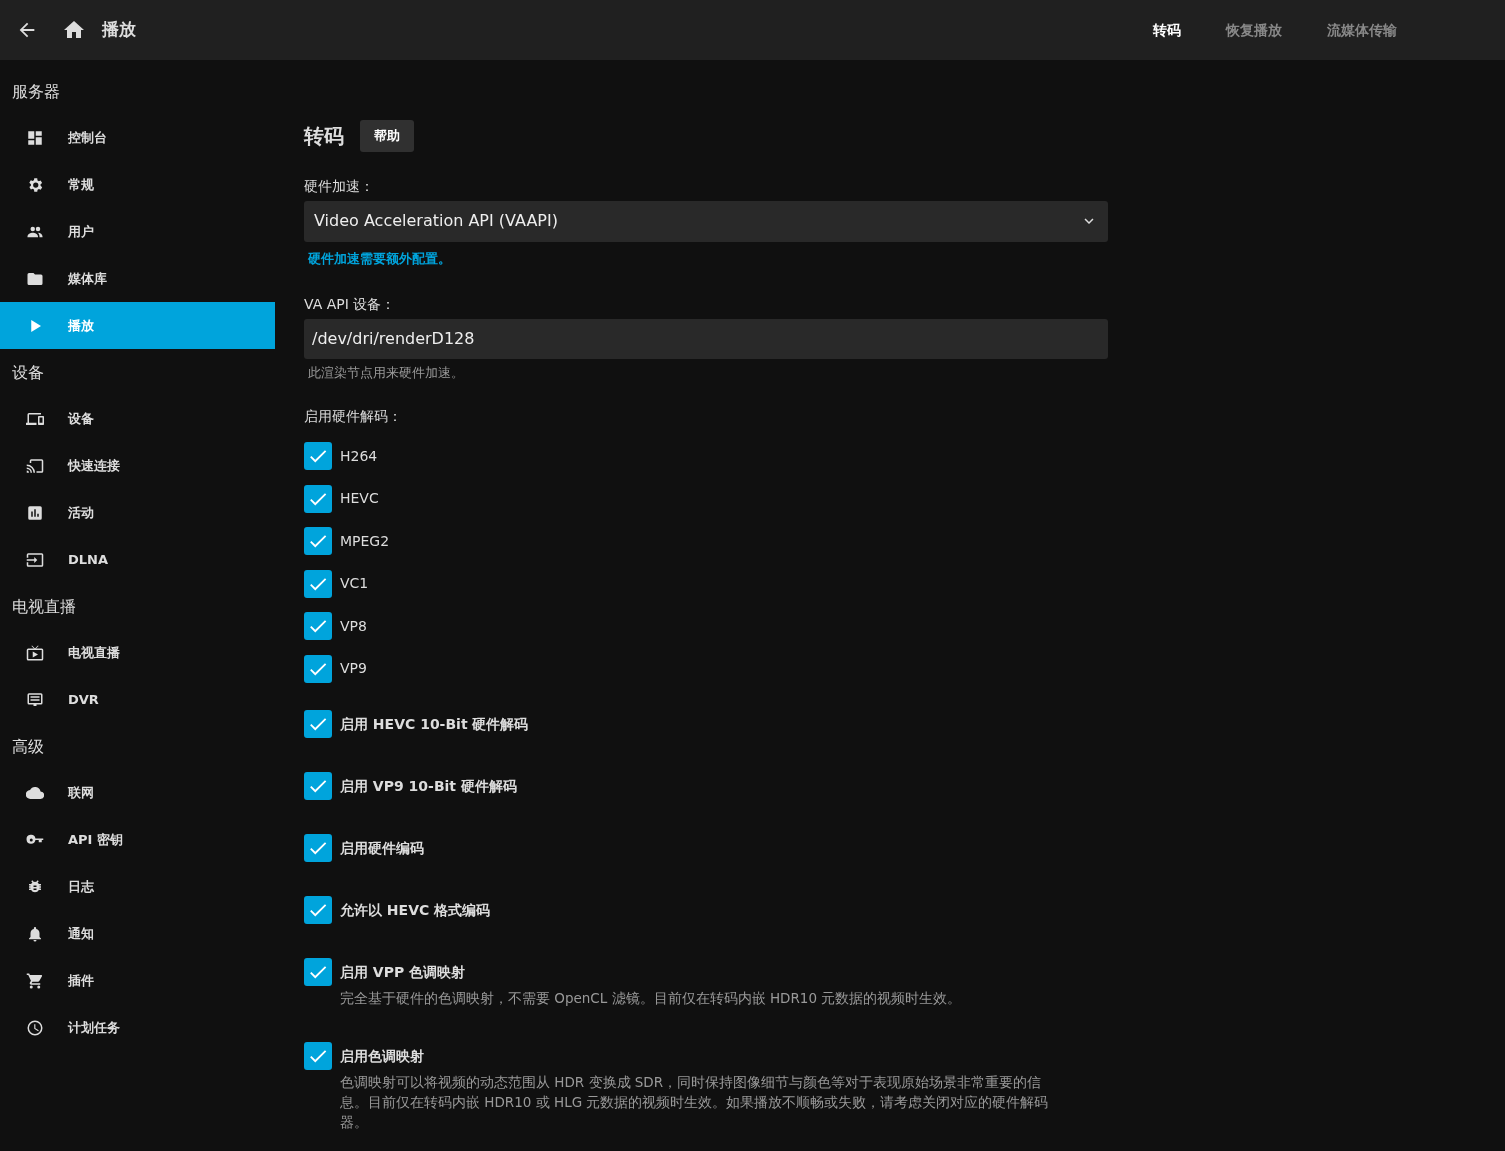  I want to click on cart-icon, so click(35, 980).